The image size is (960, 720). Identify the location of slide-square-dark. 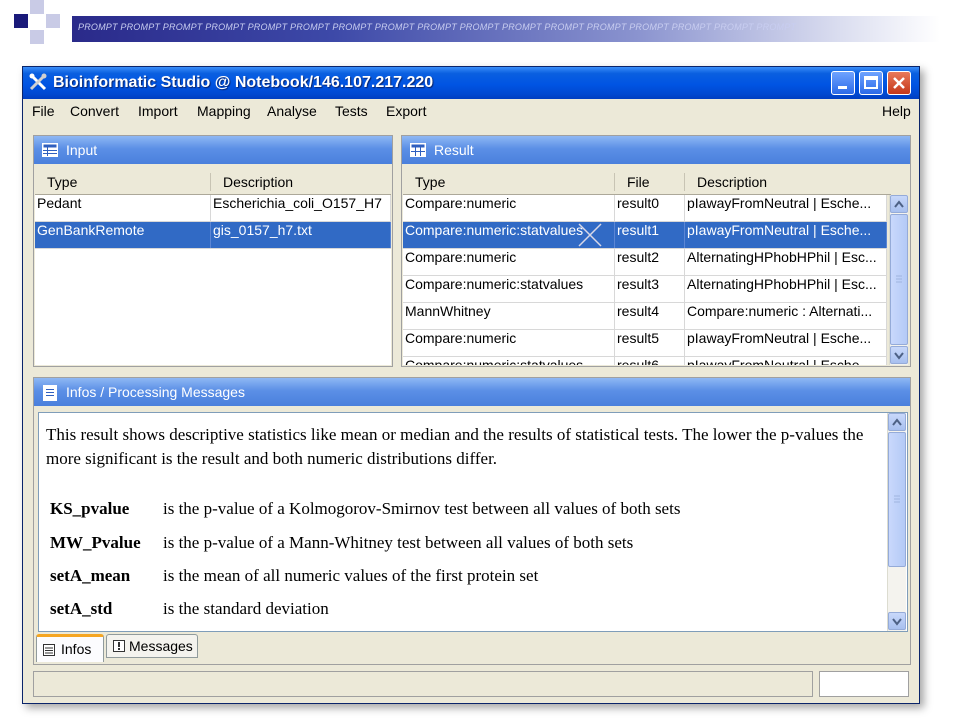
(21, 21).